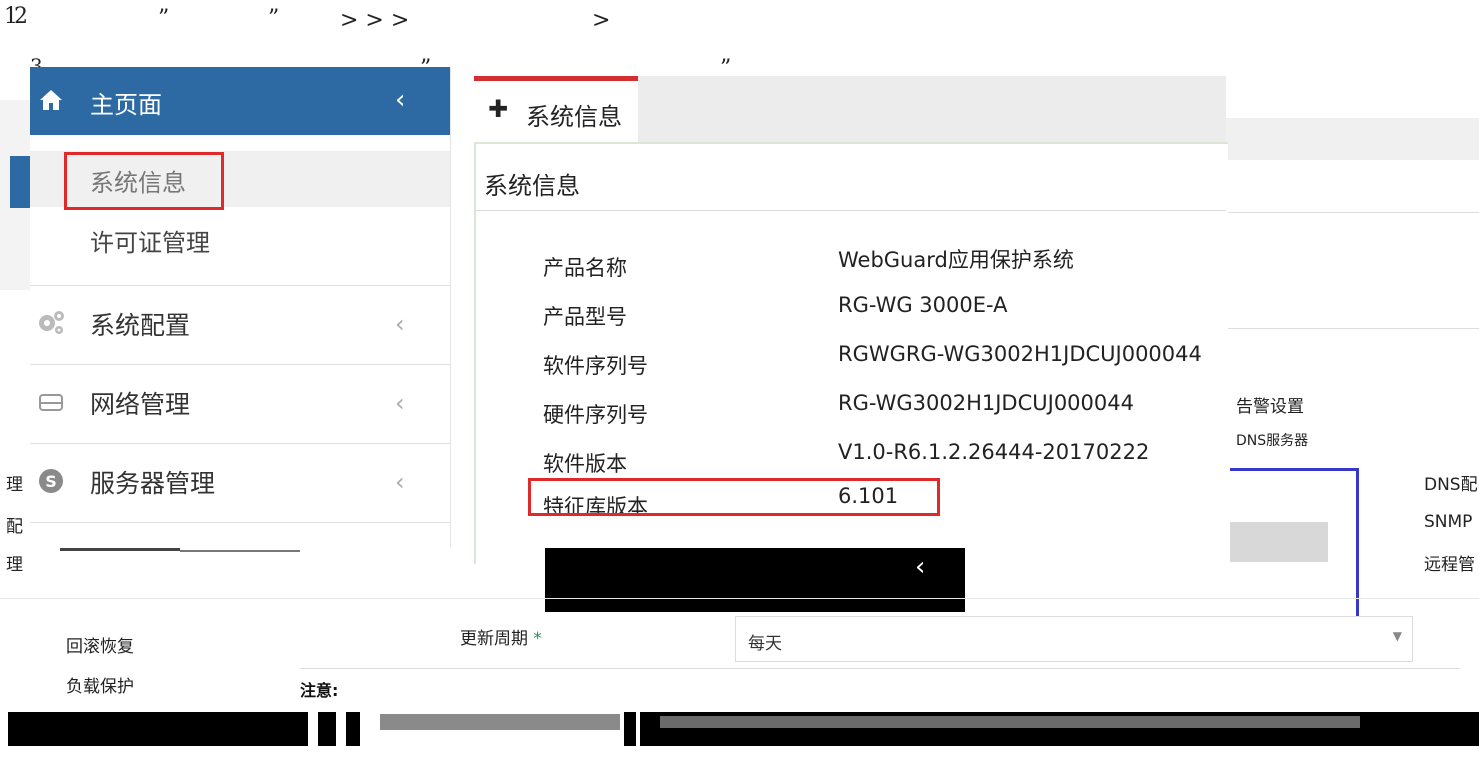 The height and width of the screenshot is (759, 1479). What do you see at coordinates (585, 464) in the screenshot?
I see `info-key: 软件版本` at bounding box center [585, 464].